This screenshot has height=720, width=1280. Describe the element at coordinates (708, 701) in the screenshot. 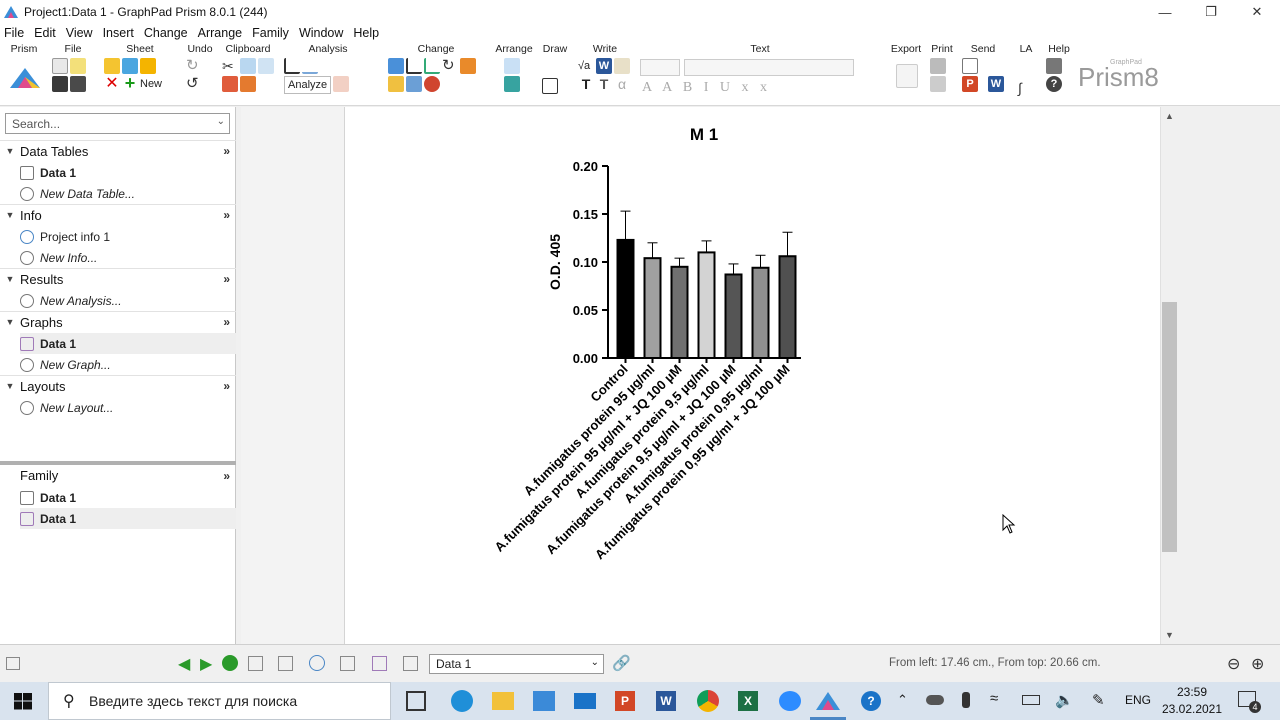

I see `chrome-icon` at that location.